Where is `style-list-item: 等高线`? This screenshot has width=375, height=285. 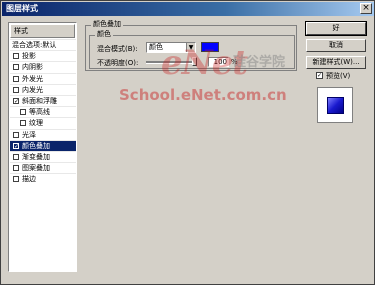 style-list-item: 等高线 is located at coordinates (43, 111).